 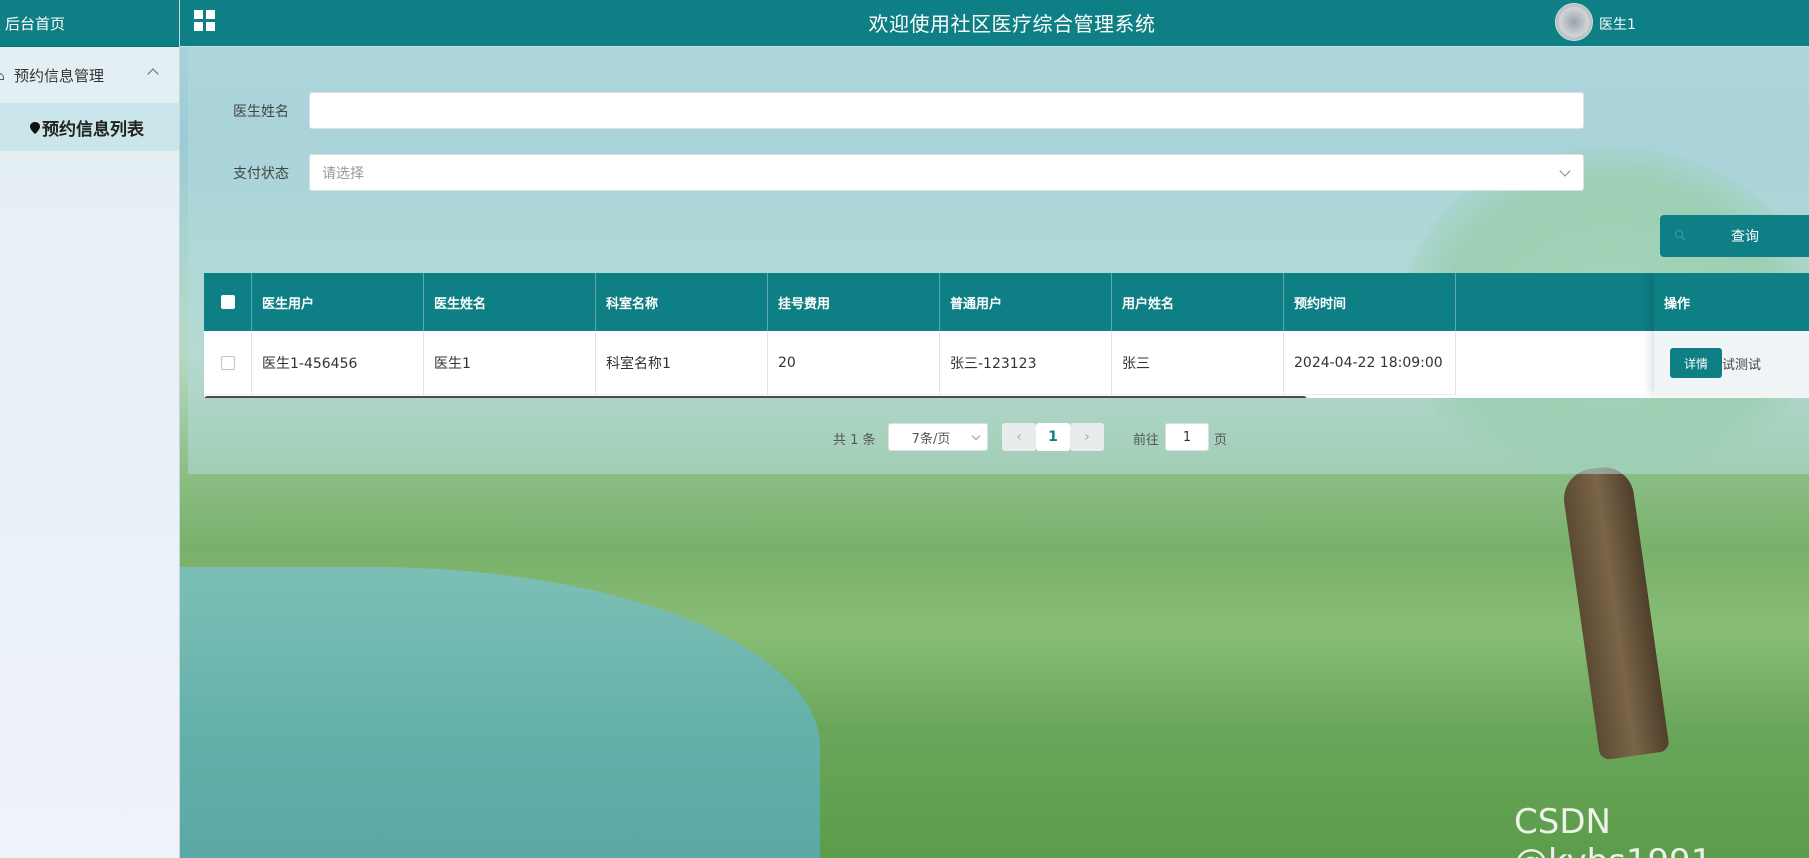 I want to click on row-select-cell, so click(x=228, y=363).